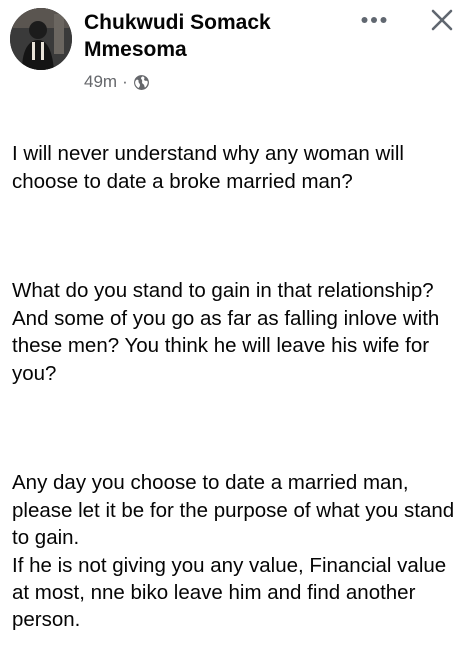  I want to click on author-name: Chukwudi Somack Mmesoma, so click(209, 36).